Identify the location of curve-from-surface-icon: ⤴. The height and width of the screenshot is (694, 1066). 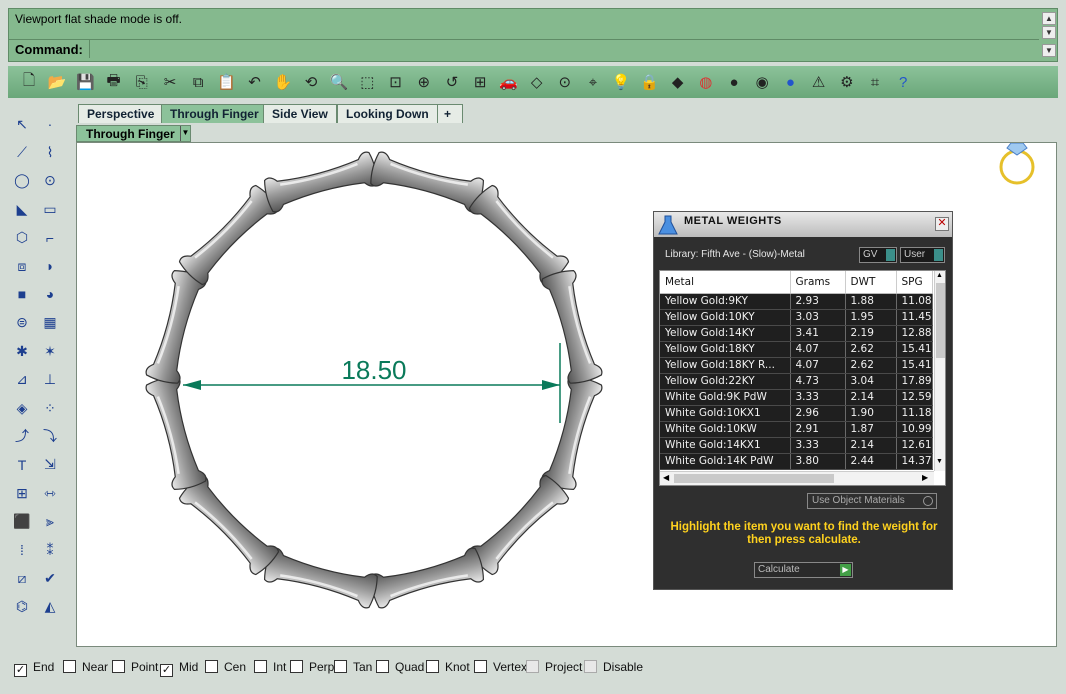
(22, 436).